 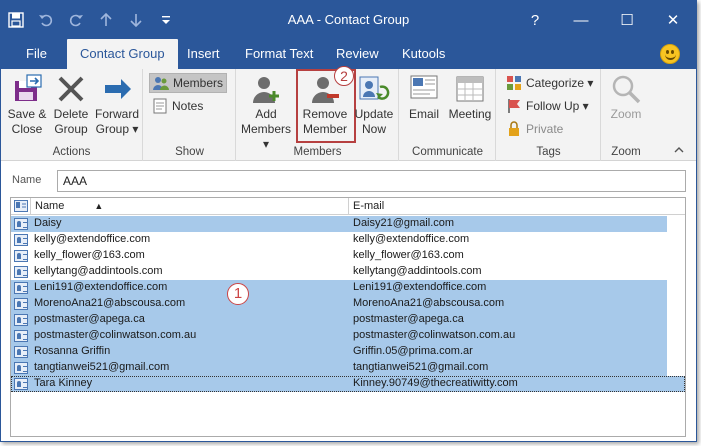 What do you see at coordinates (435, 383) in the screenshot?
I see `member-email: Kinney.90749@thecreatiwitty.com` at bounding box center [435, 383].